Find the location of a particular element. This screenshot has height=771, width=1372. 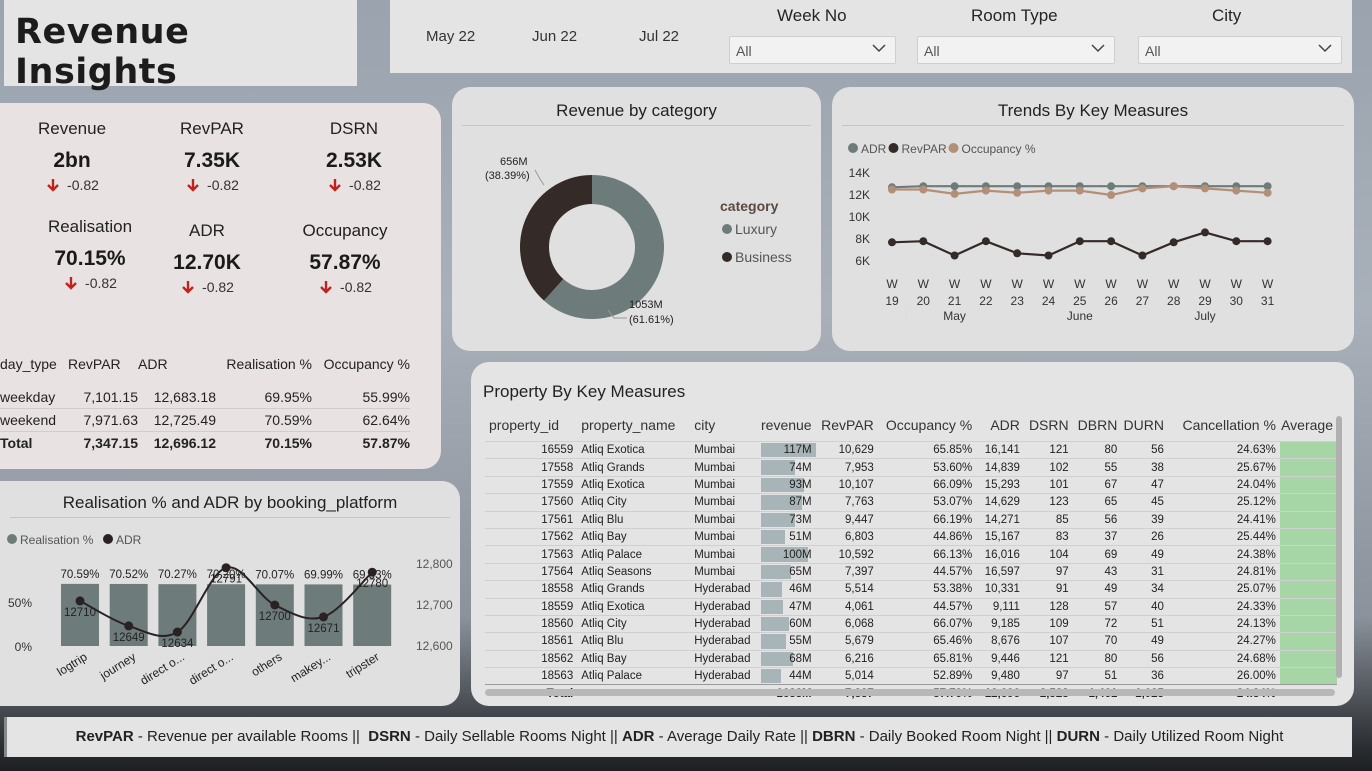

col-header-property-name: property_name is located at coordinates (633, 428).